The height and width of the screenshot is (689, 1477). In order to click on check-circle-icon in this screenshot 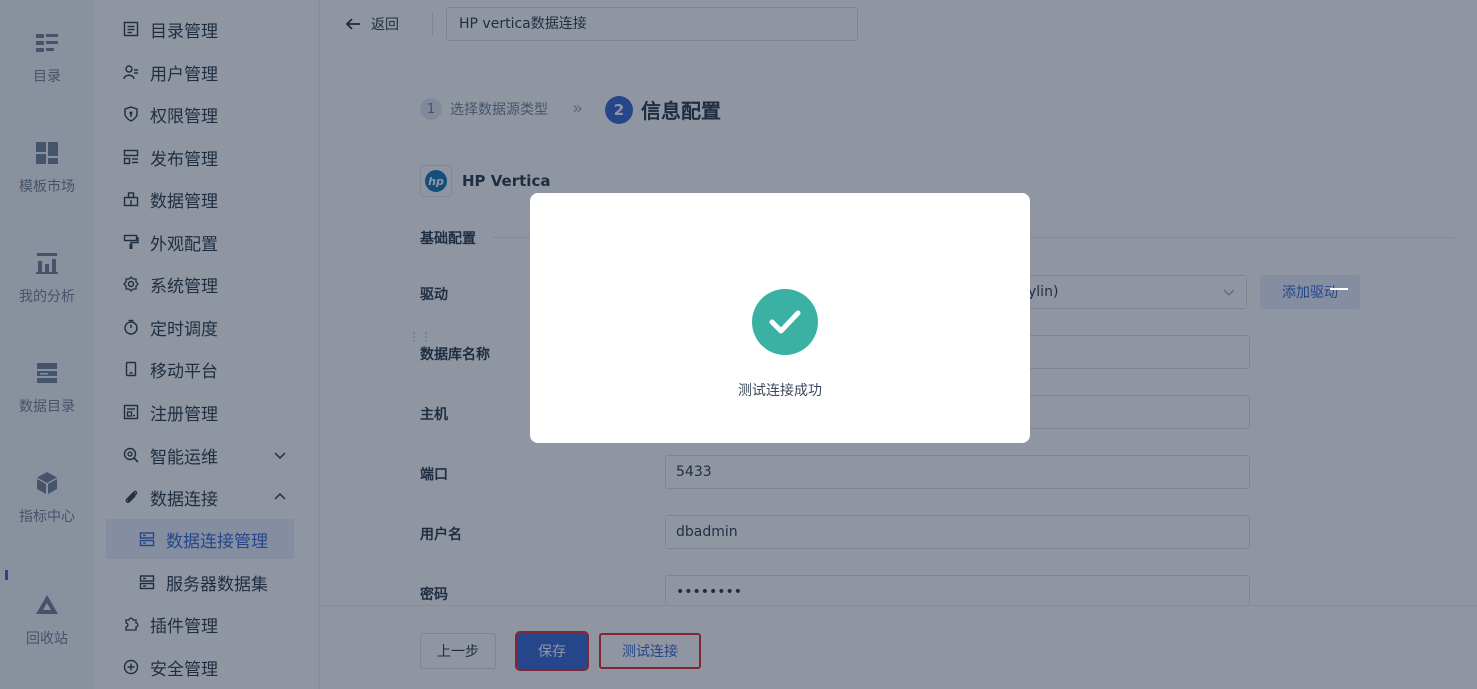, I will do `click(785, 322)`.